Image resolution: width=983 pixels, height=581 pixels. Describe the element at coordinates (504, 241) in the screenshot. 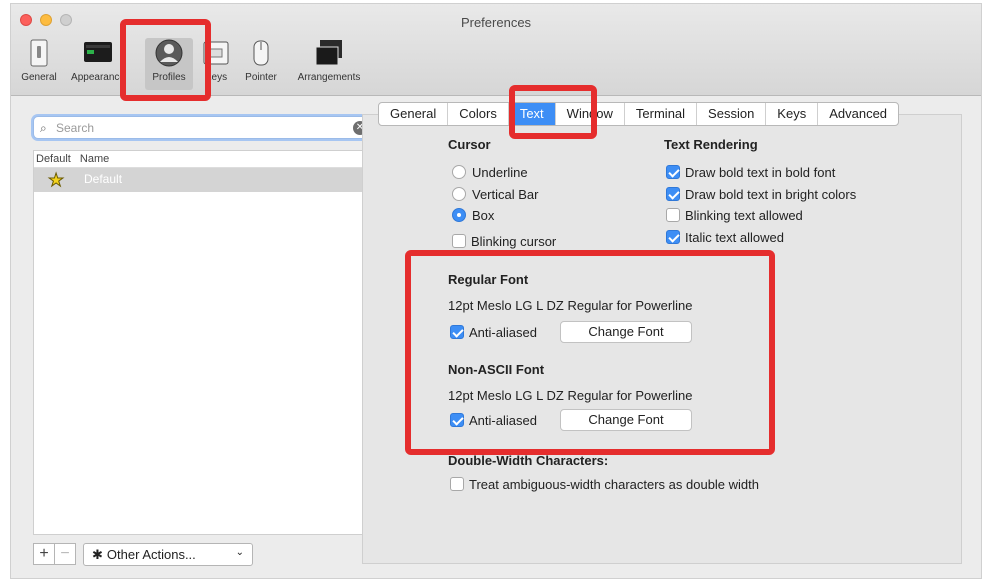

I see `blinking-cursor-option: Blinking cursor` at that location.